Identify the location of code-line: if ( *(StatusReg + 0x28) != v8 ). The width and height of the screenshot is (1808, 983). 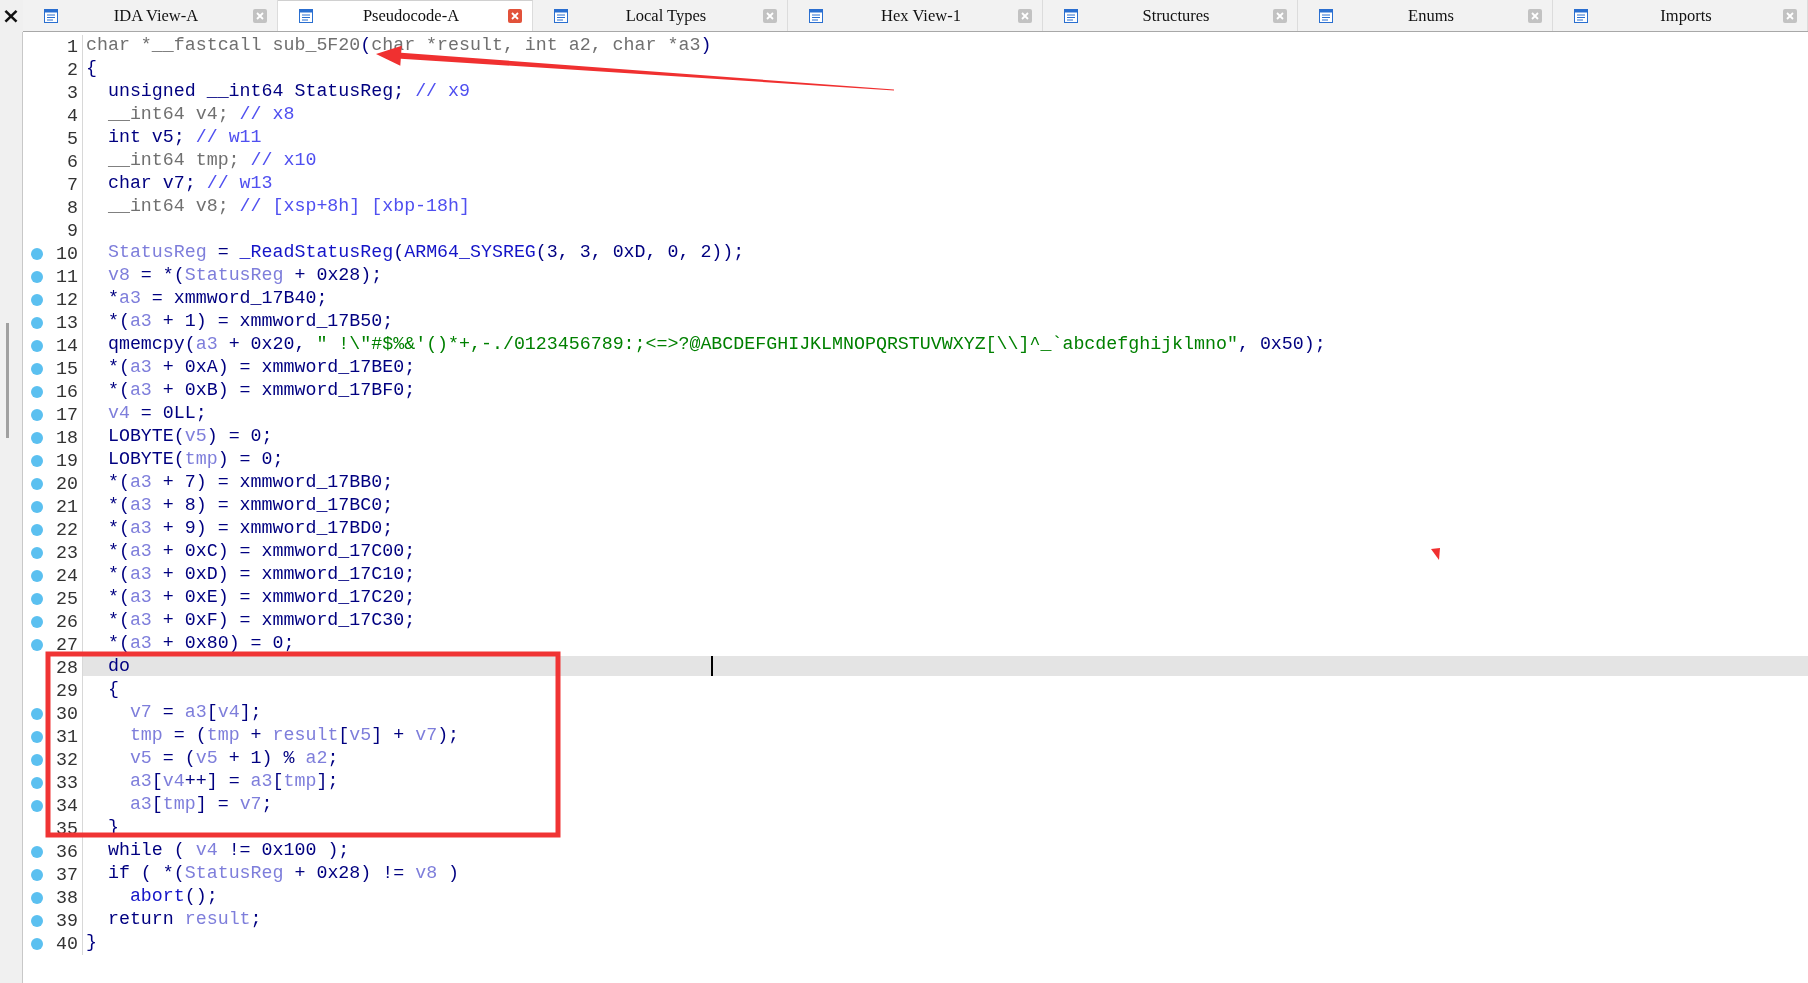
(283, 873).